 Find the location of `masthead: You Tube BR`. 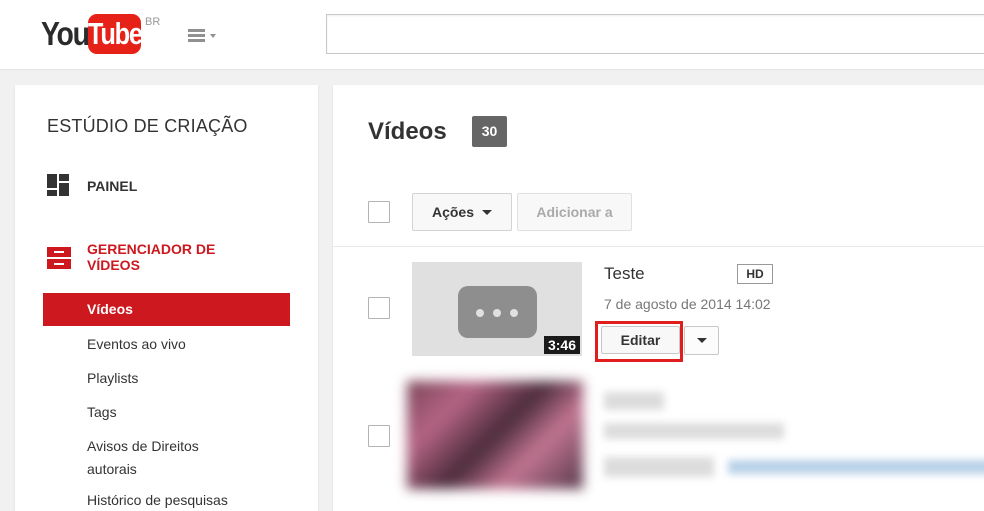

masthead: You Tube BR is located at coordinates (492, 35).